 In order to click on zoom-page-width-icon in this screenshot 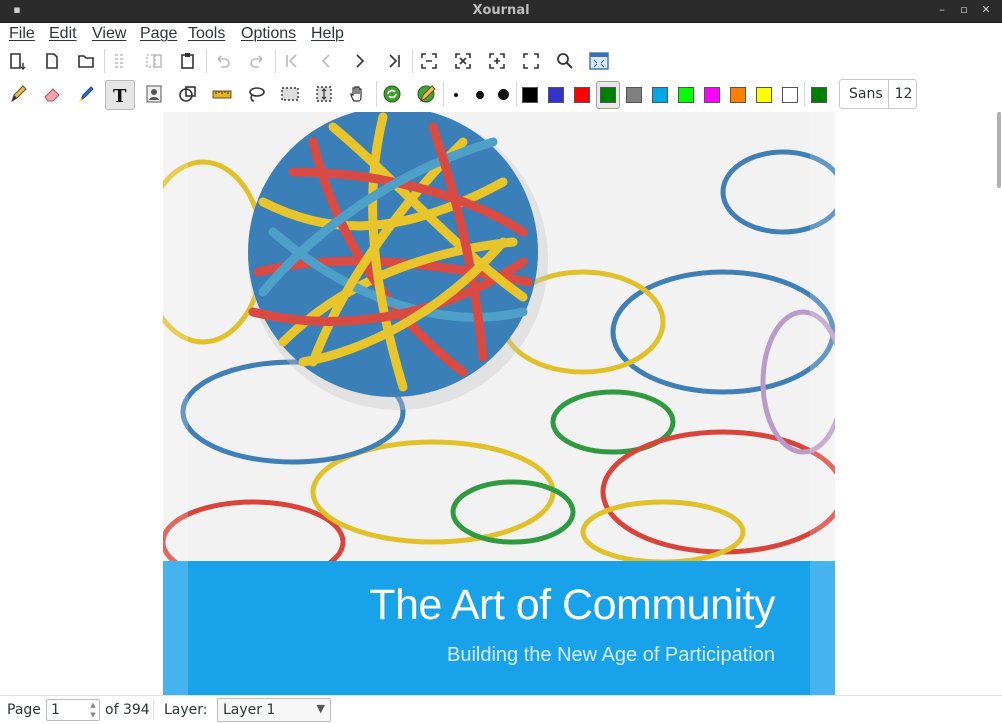, I will do `click(531, 61)`.